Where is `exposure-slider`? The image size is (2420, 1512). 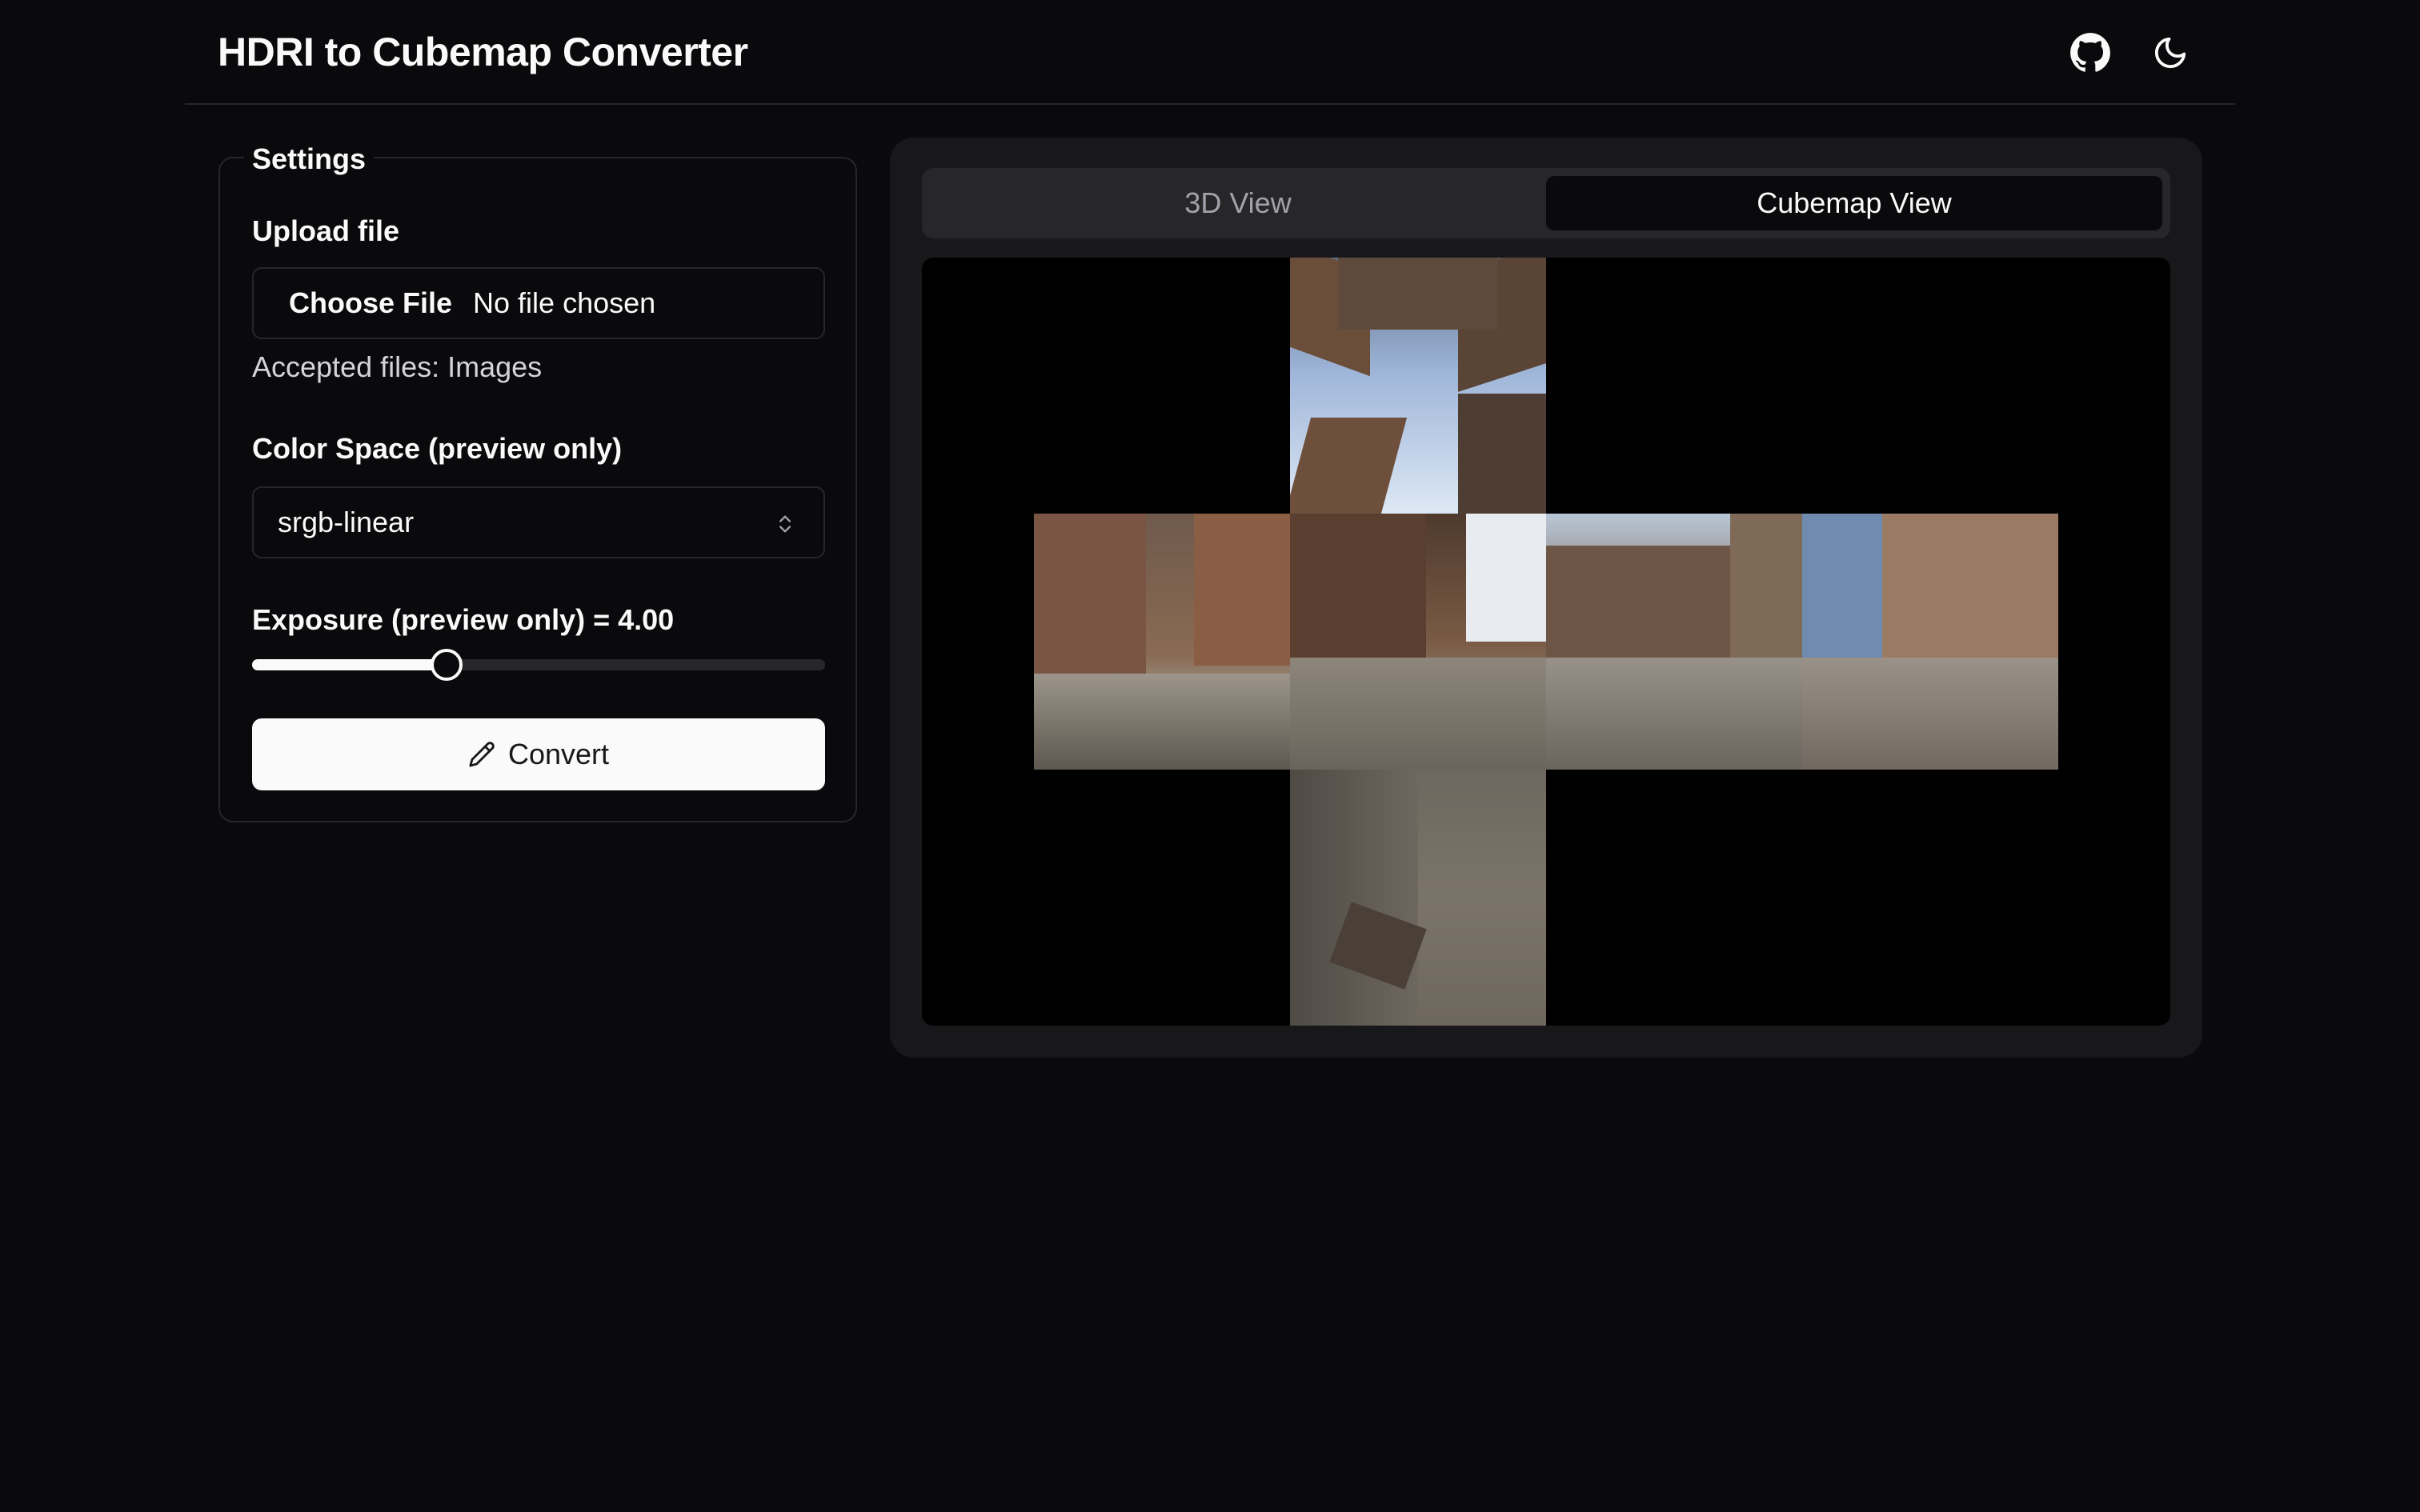
exposure-slider is located at coordinates (538, 665).